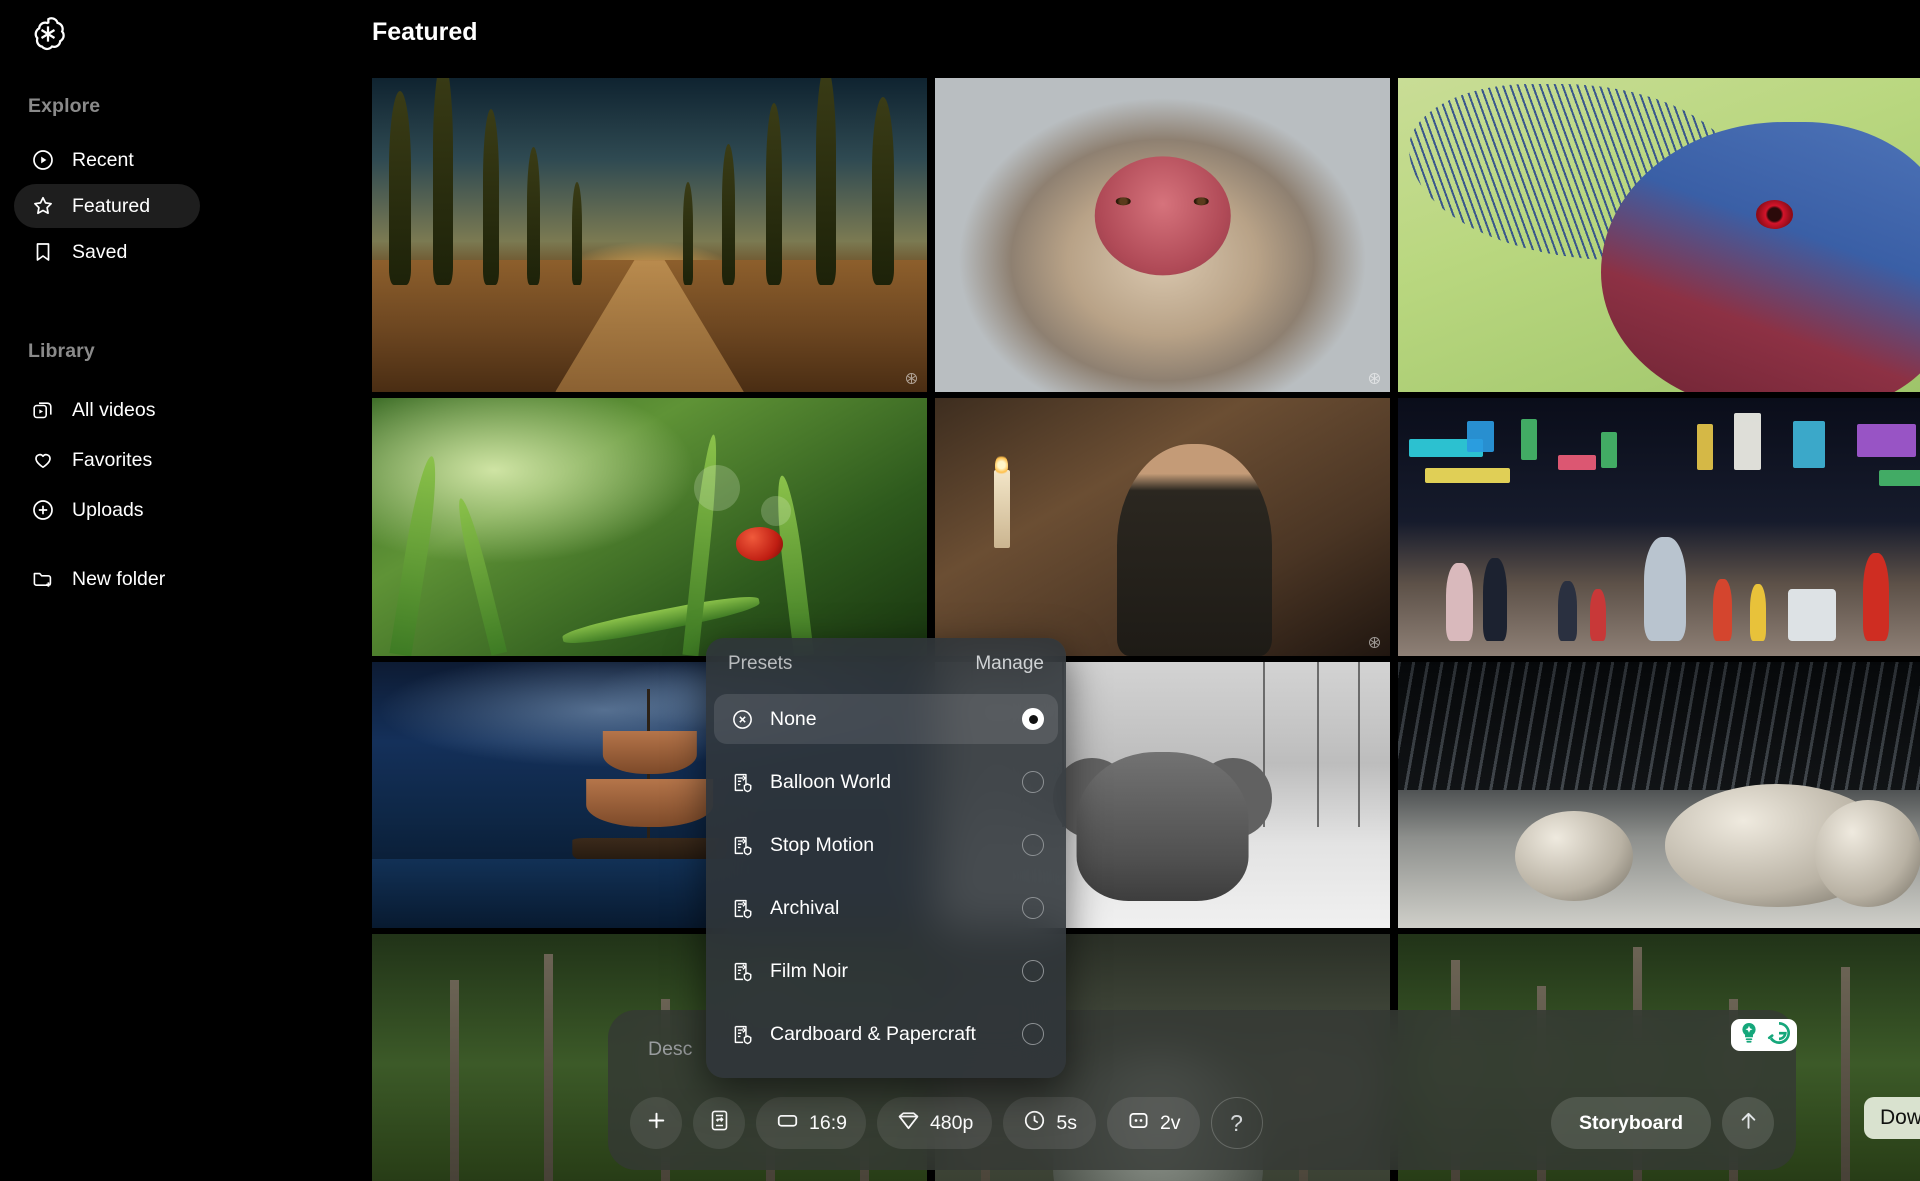  What do you see at coordinates (119, 578) in the screenshot?
I see `sidebar-item-label: New folder` at bounding box center [119, 578].